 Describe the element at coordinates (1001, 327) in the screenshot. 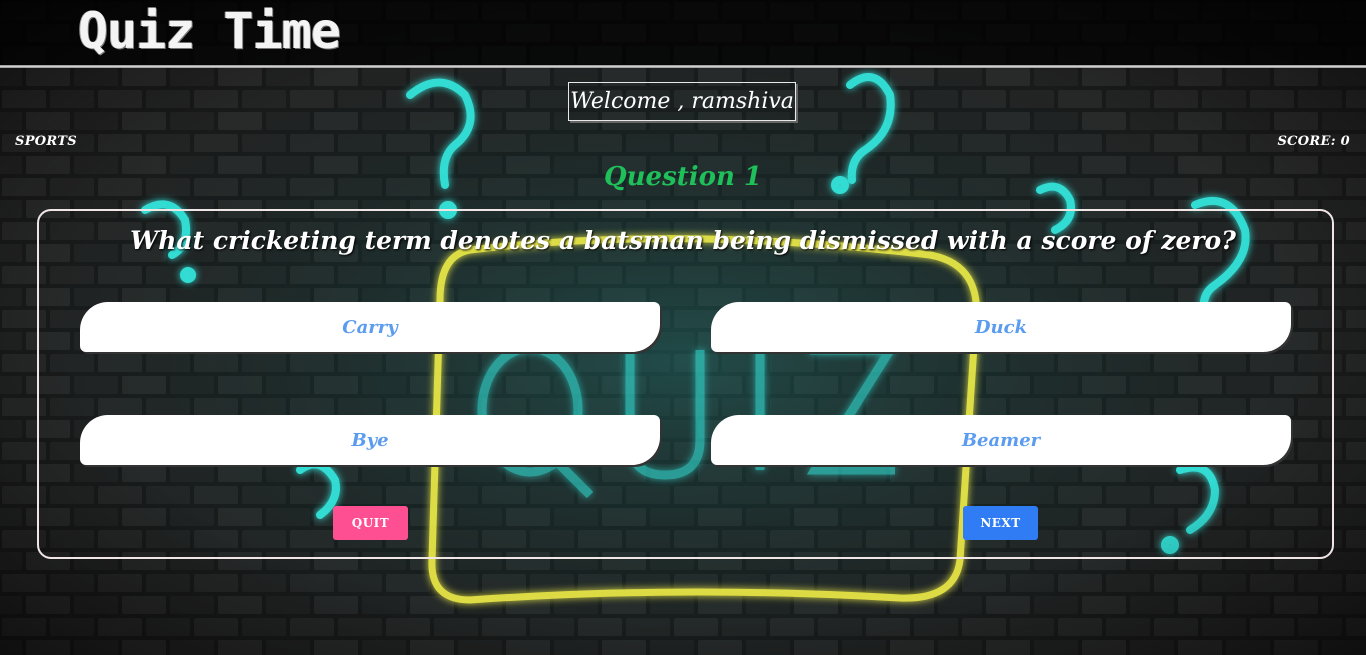

I see `option-button-2: Duck` at that location.